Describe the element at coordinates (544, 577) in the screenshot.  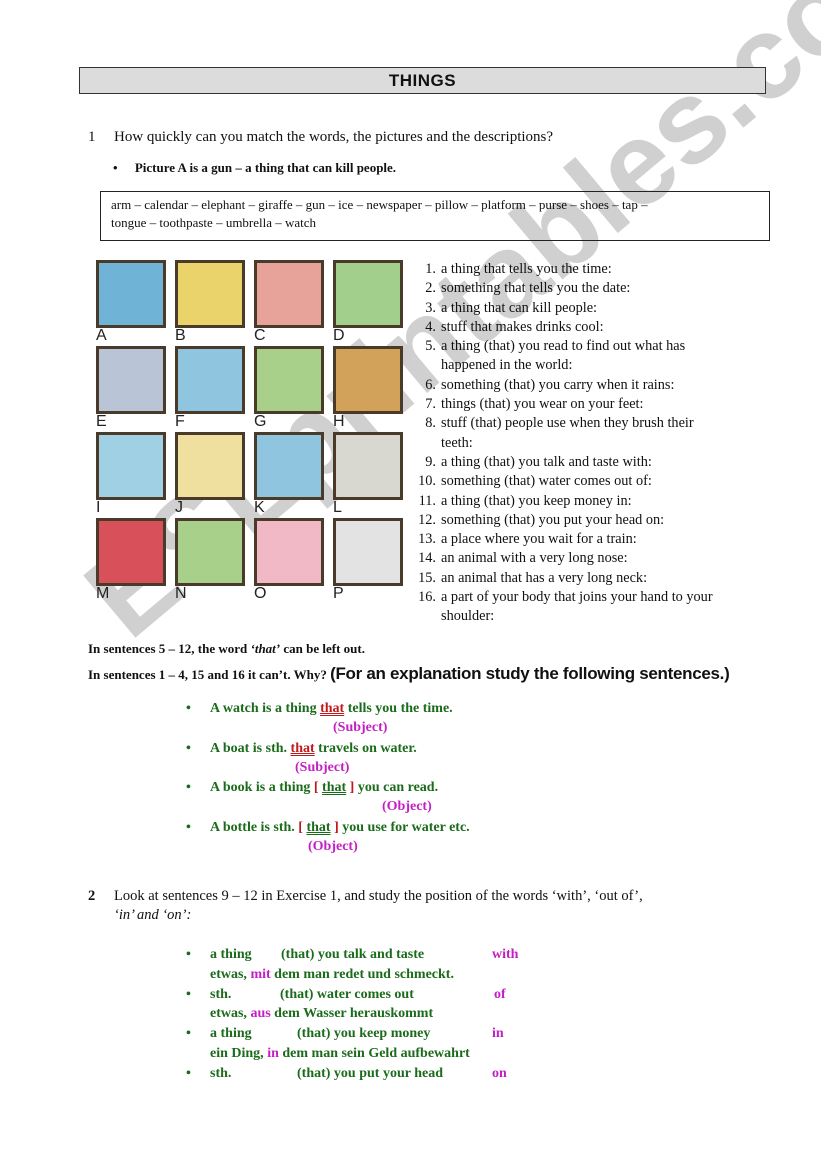
I see `item-text: an animal that has a very long neck:` at that location.